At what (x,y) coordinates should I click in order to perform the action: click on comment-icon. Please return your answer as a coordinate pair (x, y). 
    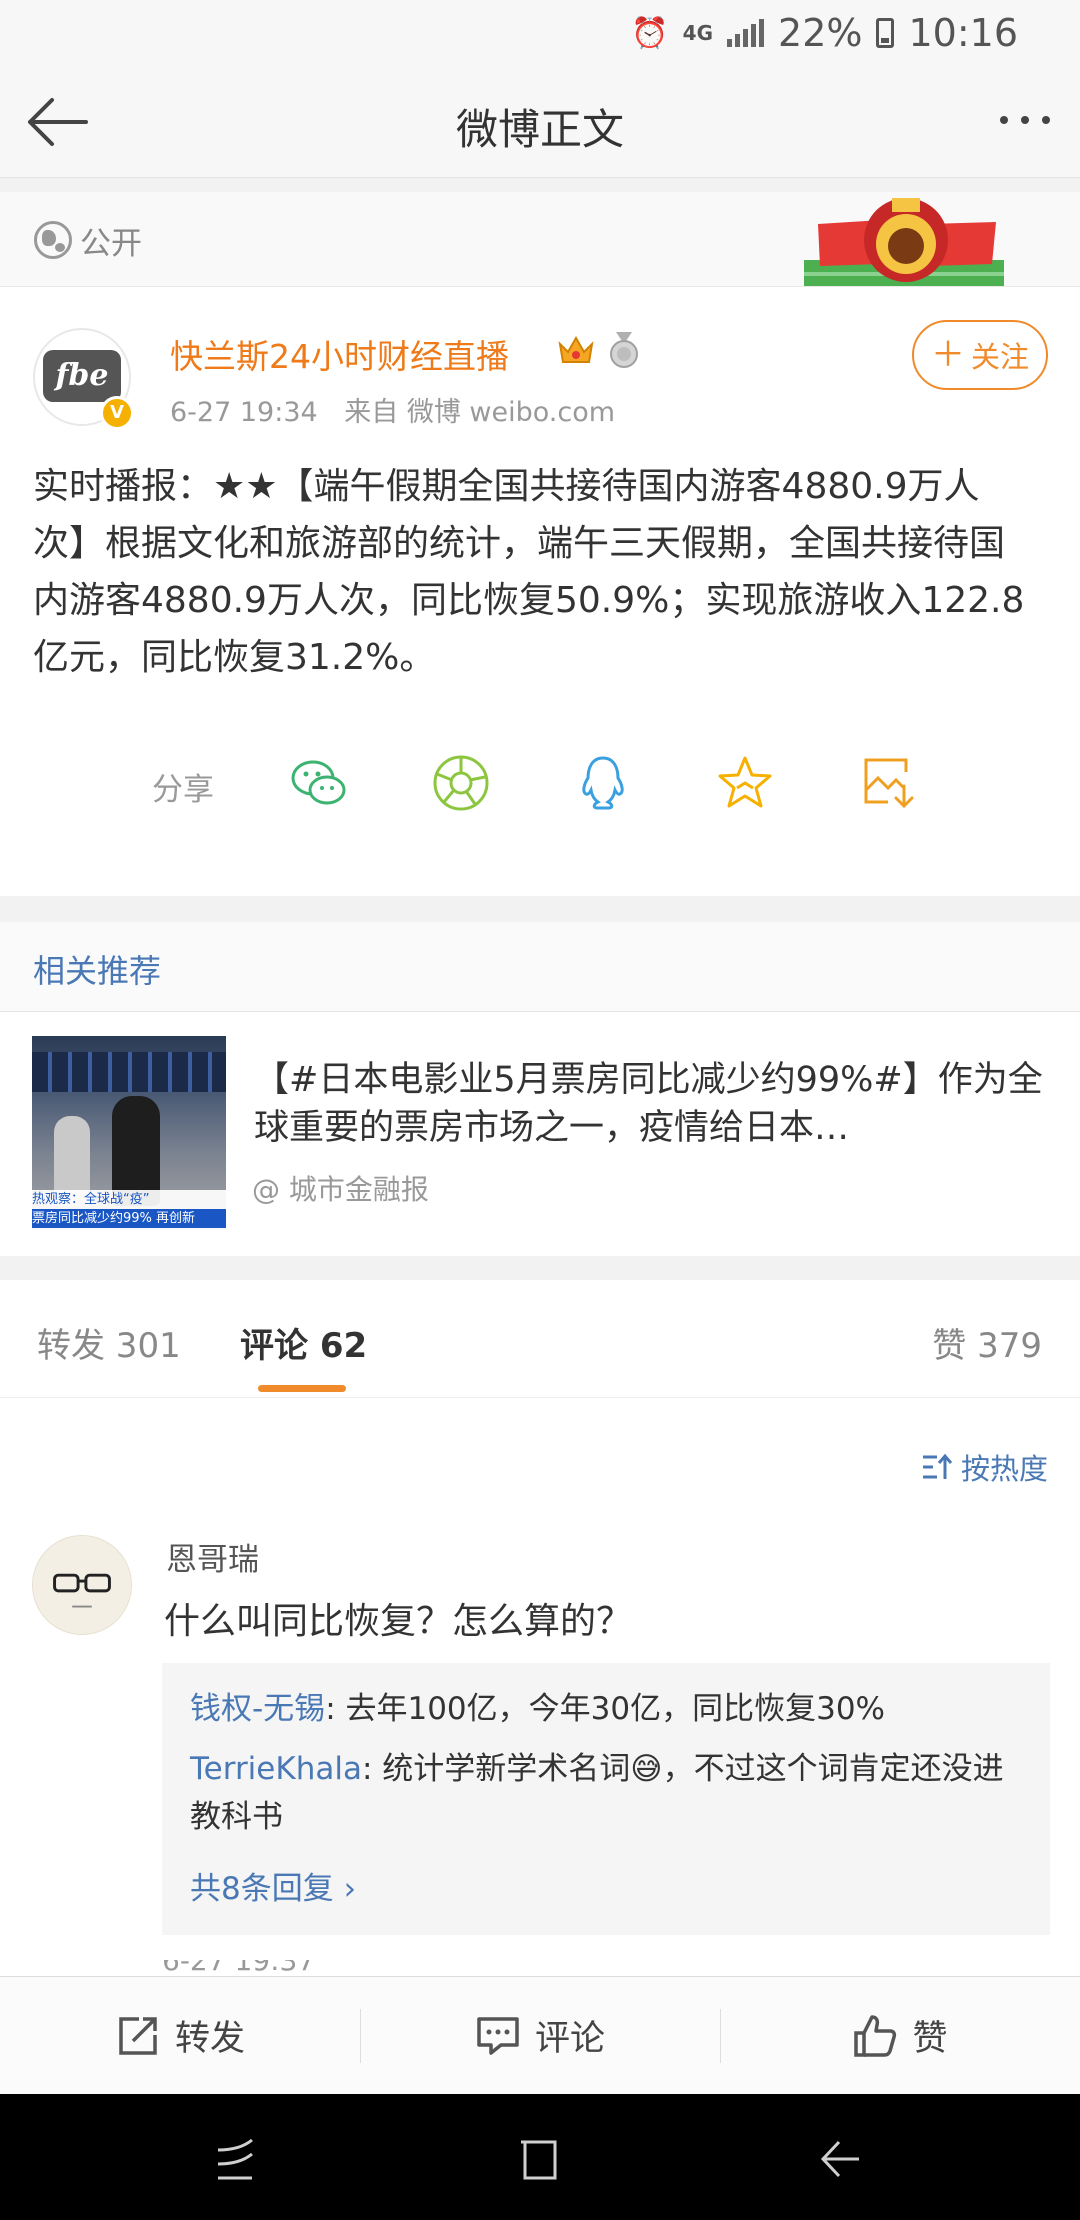
    Looking at the image, I should click on (498, 2035).